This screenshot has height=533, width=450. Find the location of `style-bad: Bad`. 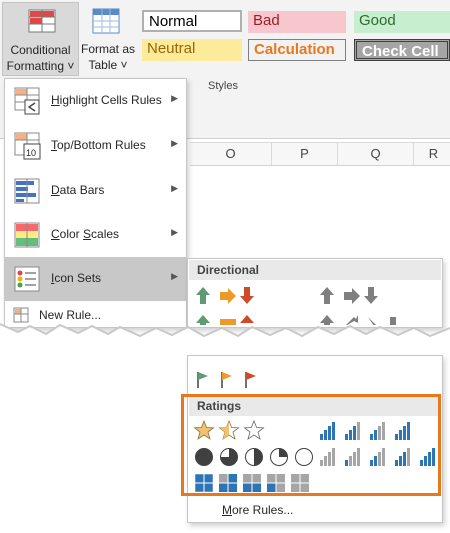

style-bad: Bad is located at coordinates (297, 22).